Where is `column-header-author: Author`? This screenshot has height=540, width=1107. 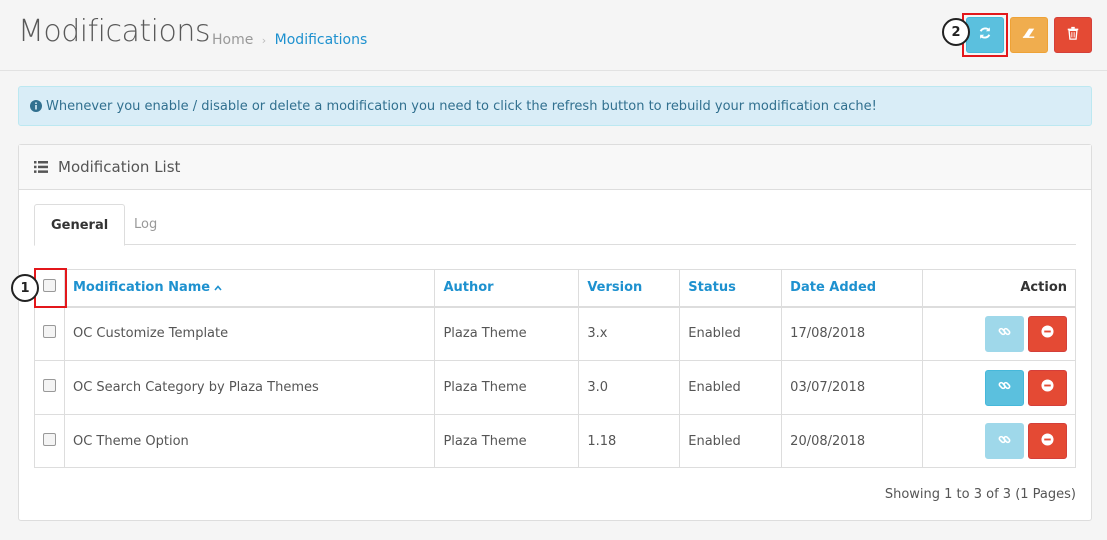 column-header-author: Author is located at coordinates (507, 288).